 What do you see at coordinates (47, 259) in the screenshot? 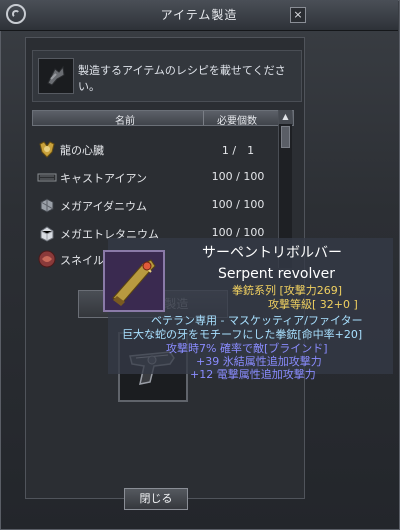
I see `snake-item-icon` at bounding box center [47, 259].